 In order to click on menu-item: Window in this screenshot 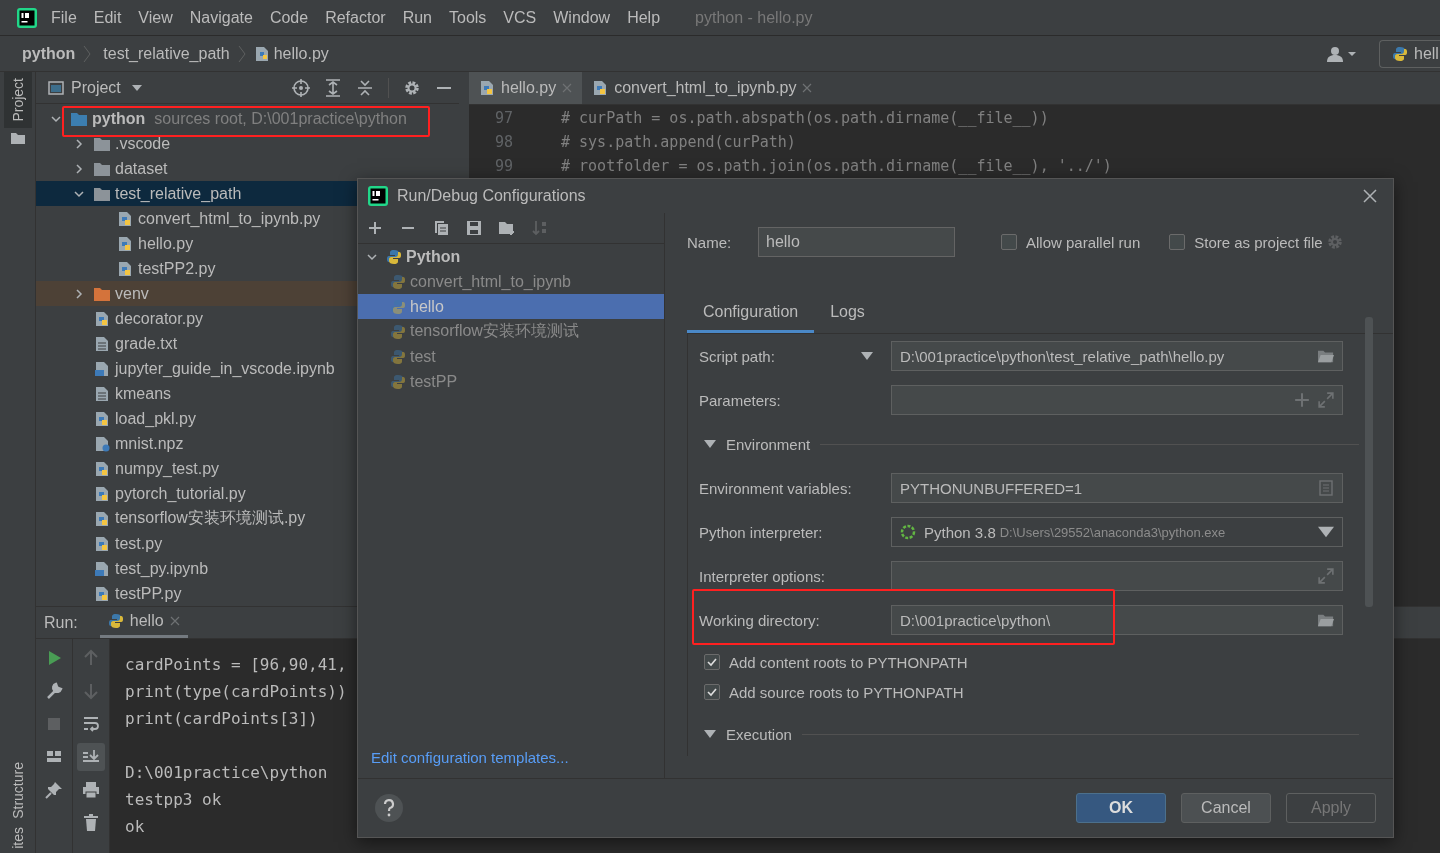, I will do `click(582, 17)`.